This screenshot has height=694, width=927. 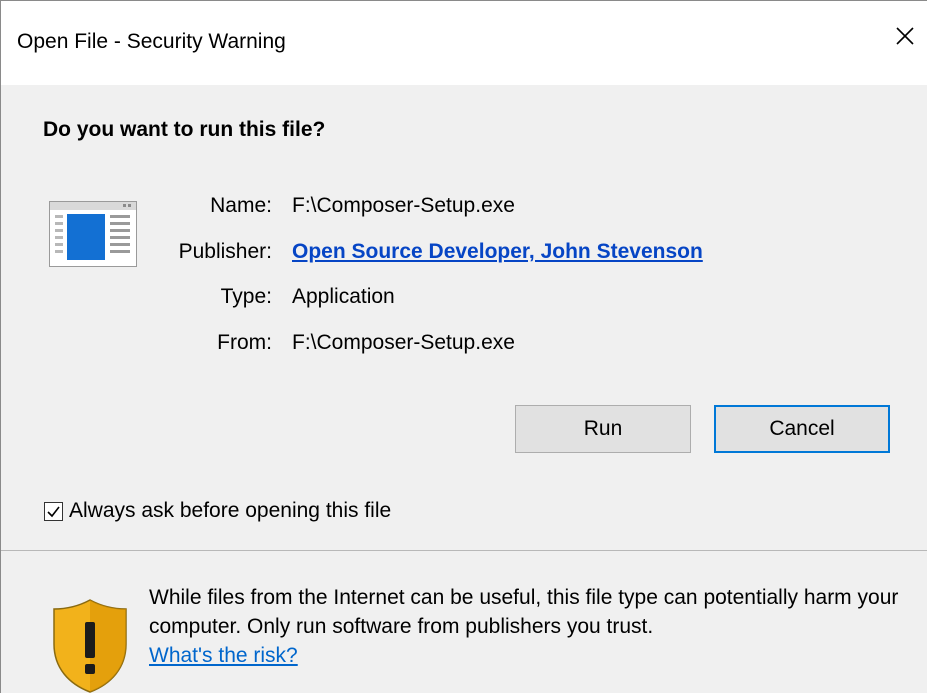 What do you see at coordinates (93, 234) in the screenshot?
I see `application-window-icon` at bounding box center [93, 234].